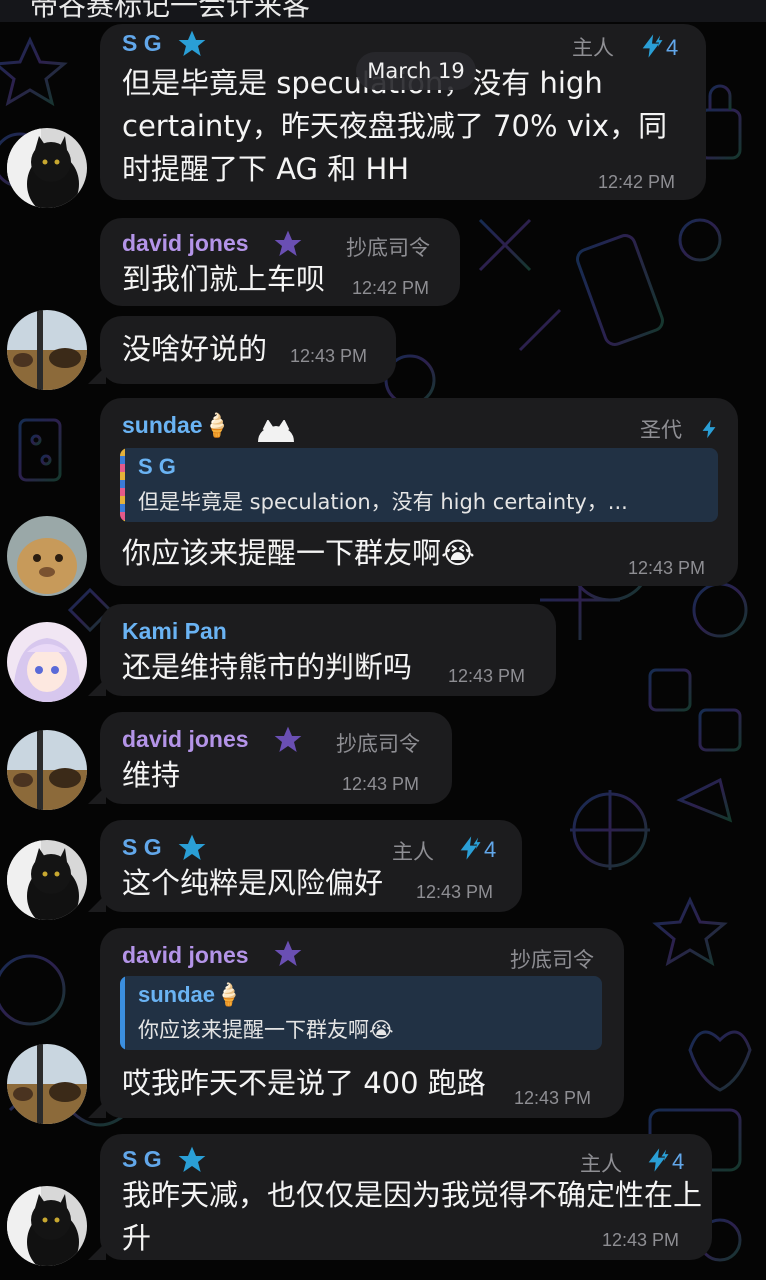  I want to click on chat-header-strip: 帝谷赛标记一会计来客, so click(383, 11).